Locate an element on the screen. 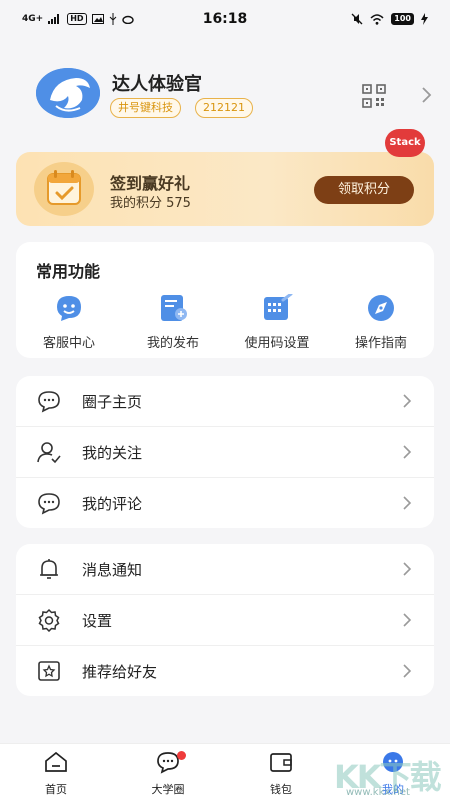 This screenshot has width=450, height=800. func-label: 我的发布 is located at coordinates (172, 343).